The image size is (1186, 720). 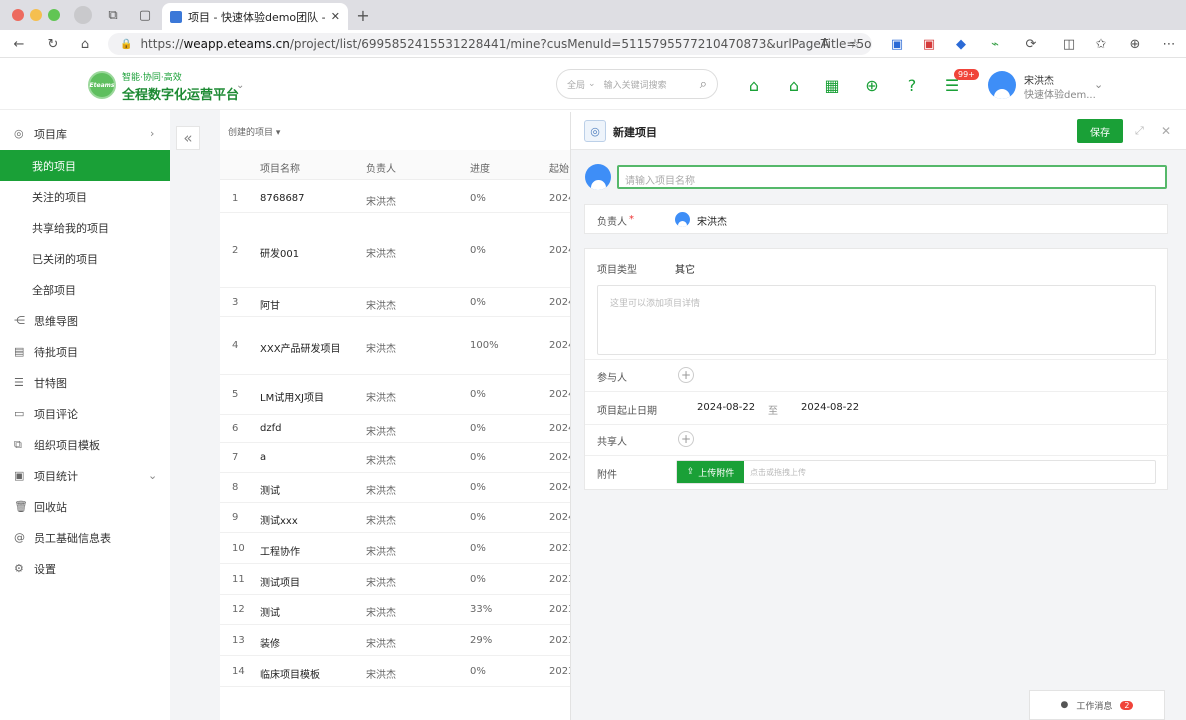 I want to click on profile-avatar-icon, so click(x=83, y=15).